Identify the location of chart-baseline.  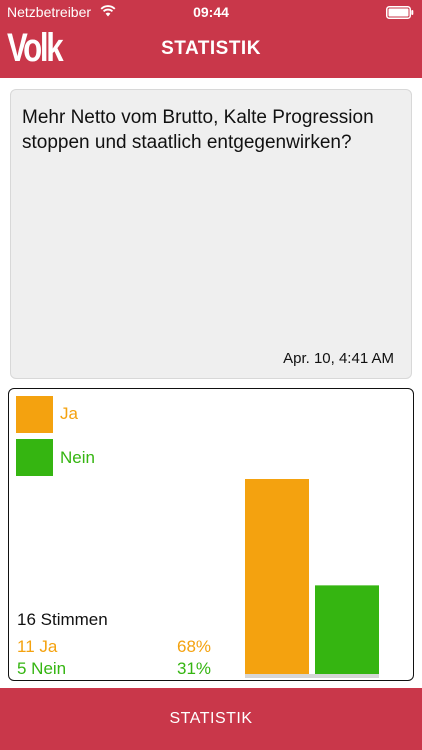
(312, 676).